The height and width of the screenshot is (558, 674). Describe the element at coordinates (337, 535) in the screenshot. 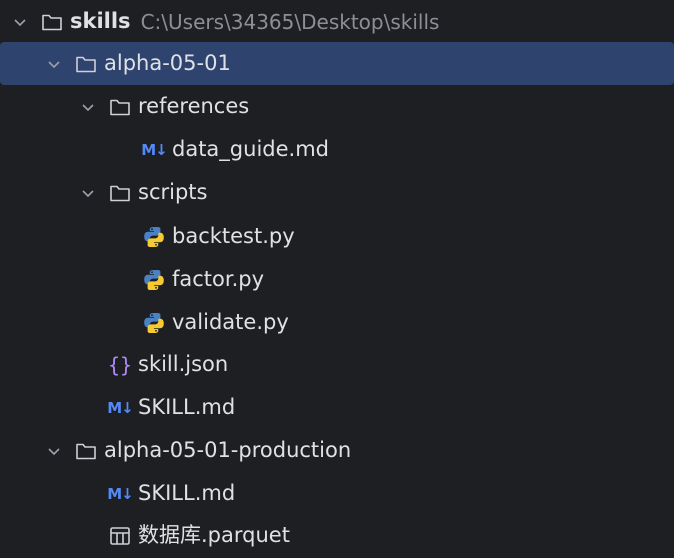

I see `tree-row-parquet: 数据库.parquet` at that location.